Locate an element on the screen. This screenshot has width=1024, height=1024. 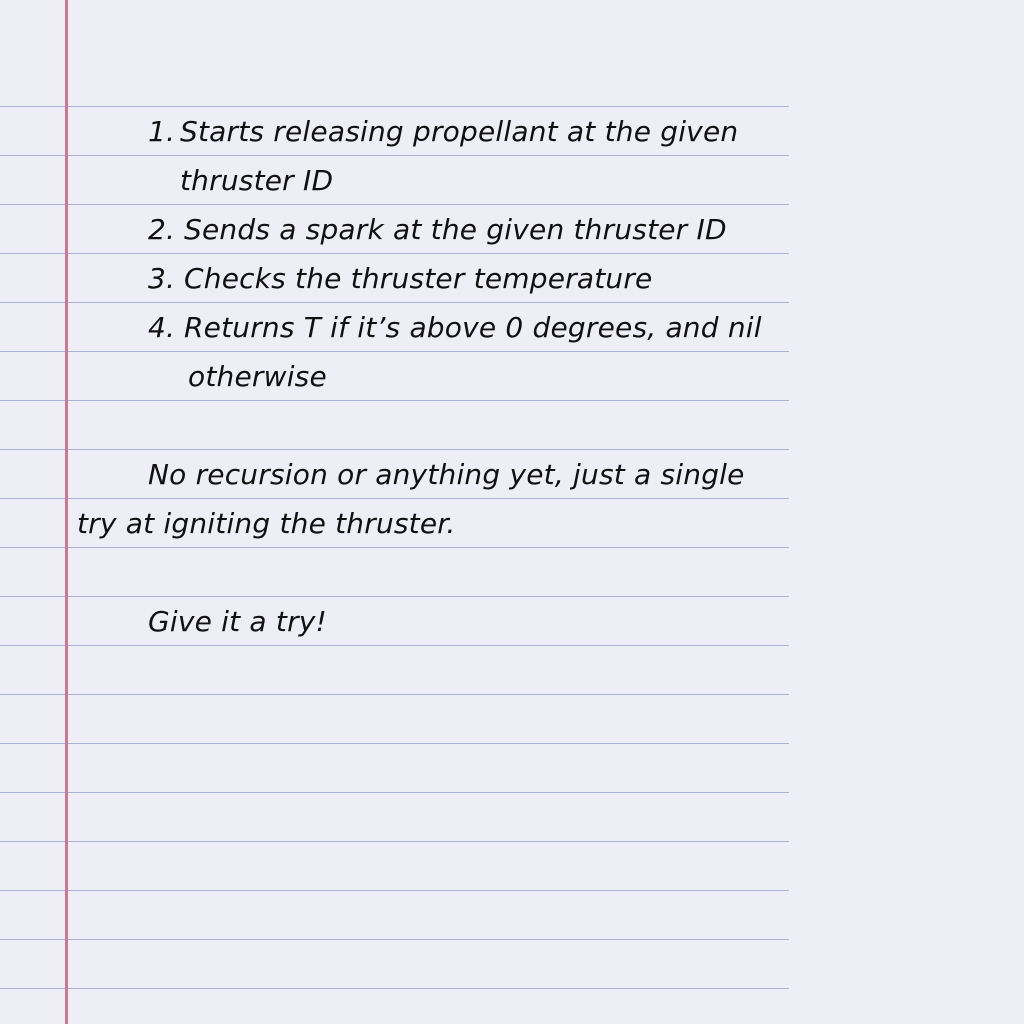
list-item-1-text: Starts releasing propellant at the given is located at coordinates (459, 131).